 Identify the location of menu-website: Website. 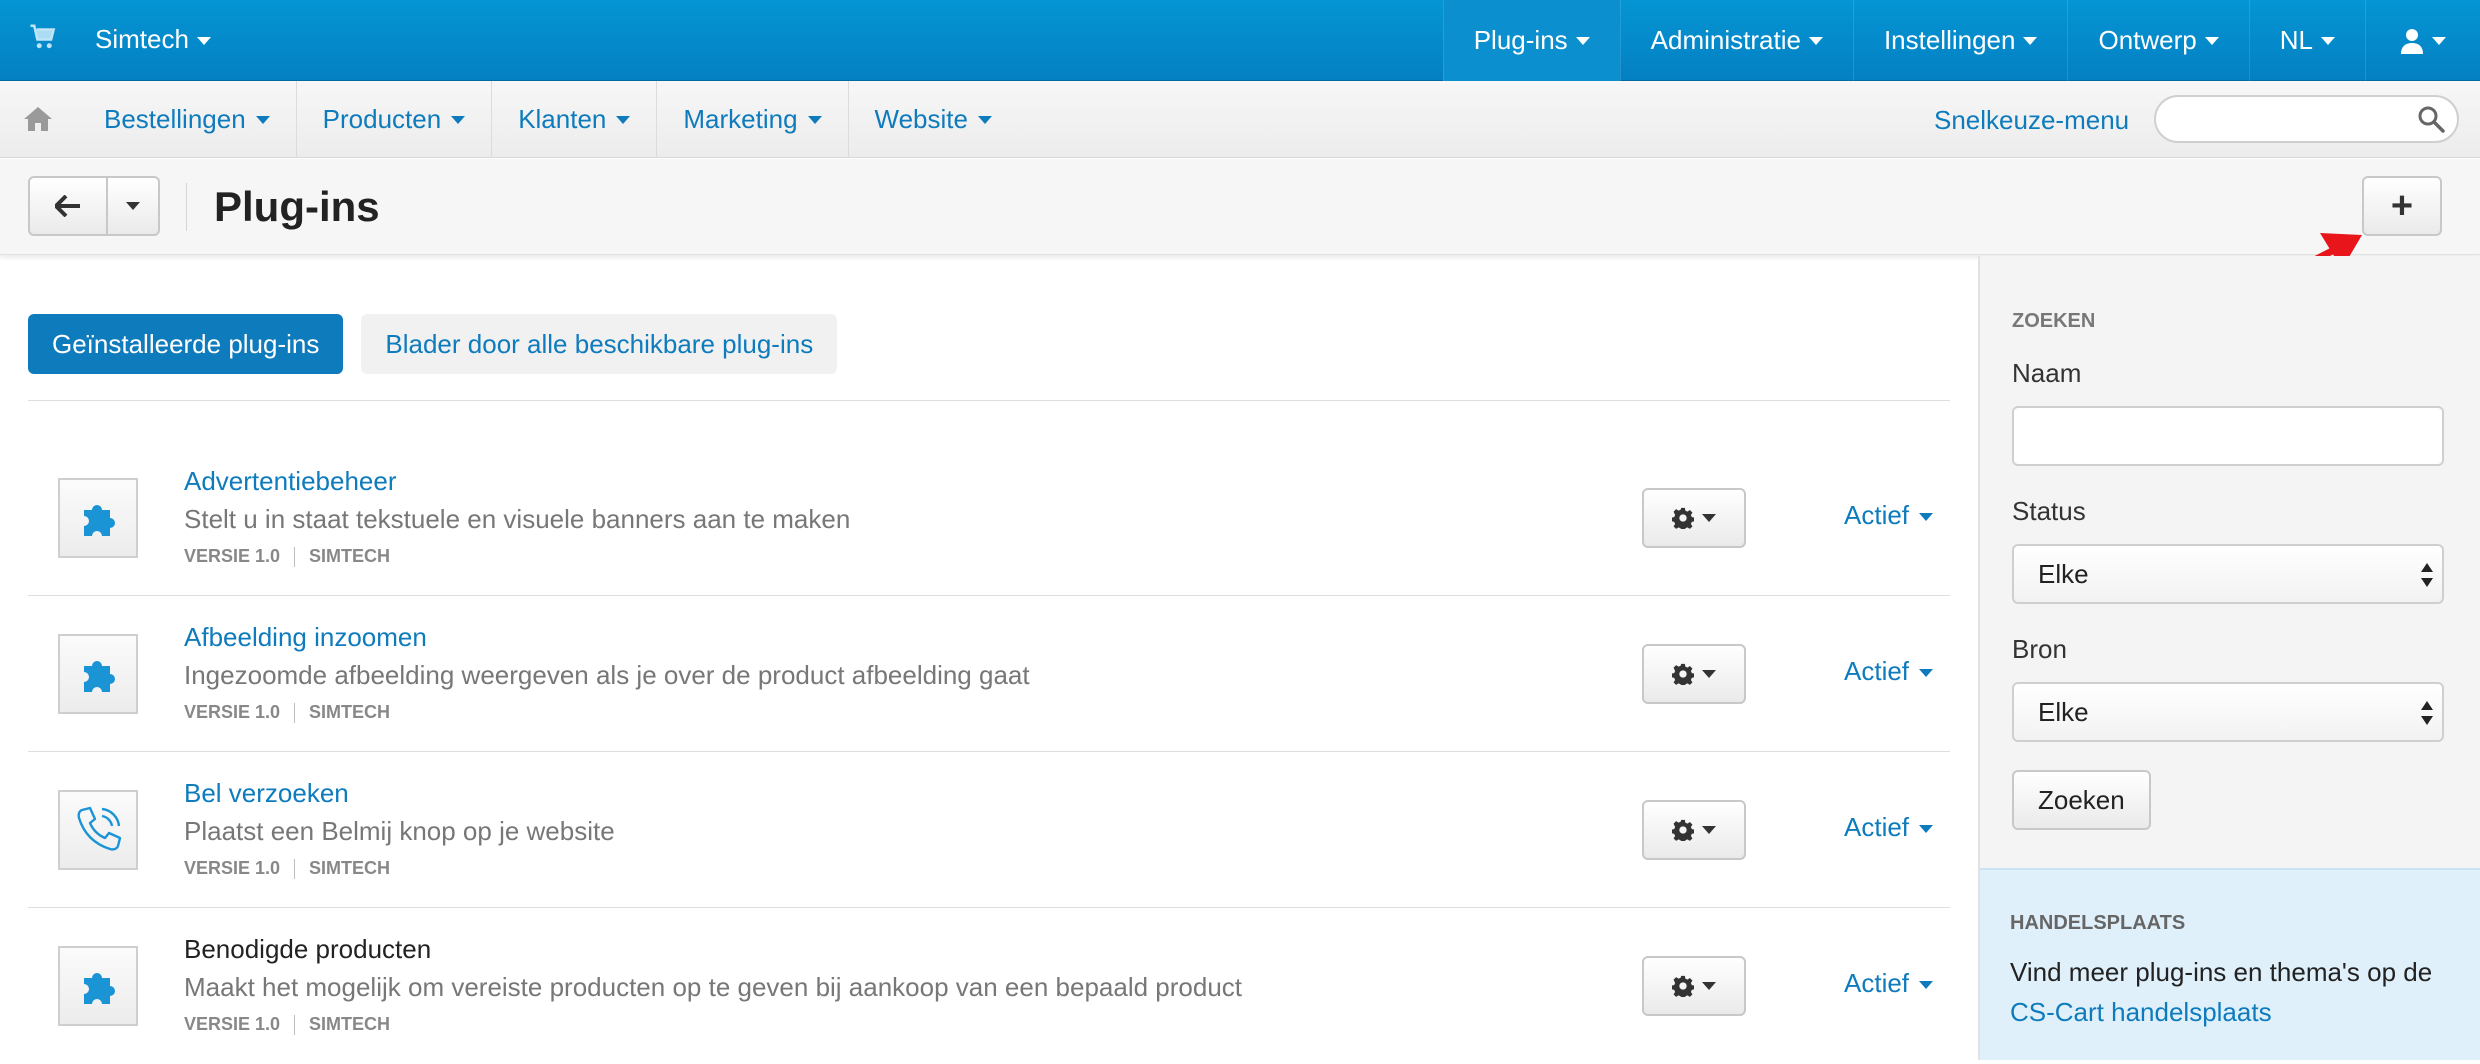
(933, 119).